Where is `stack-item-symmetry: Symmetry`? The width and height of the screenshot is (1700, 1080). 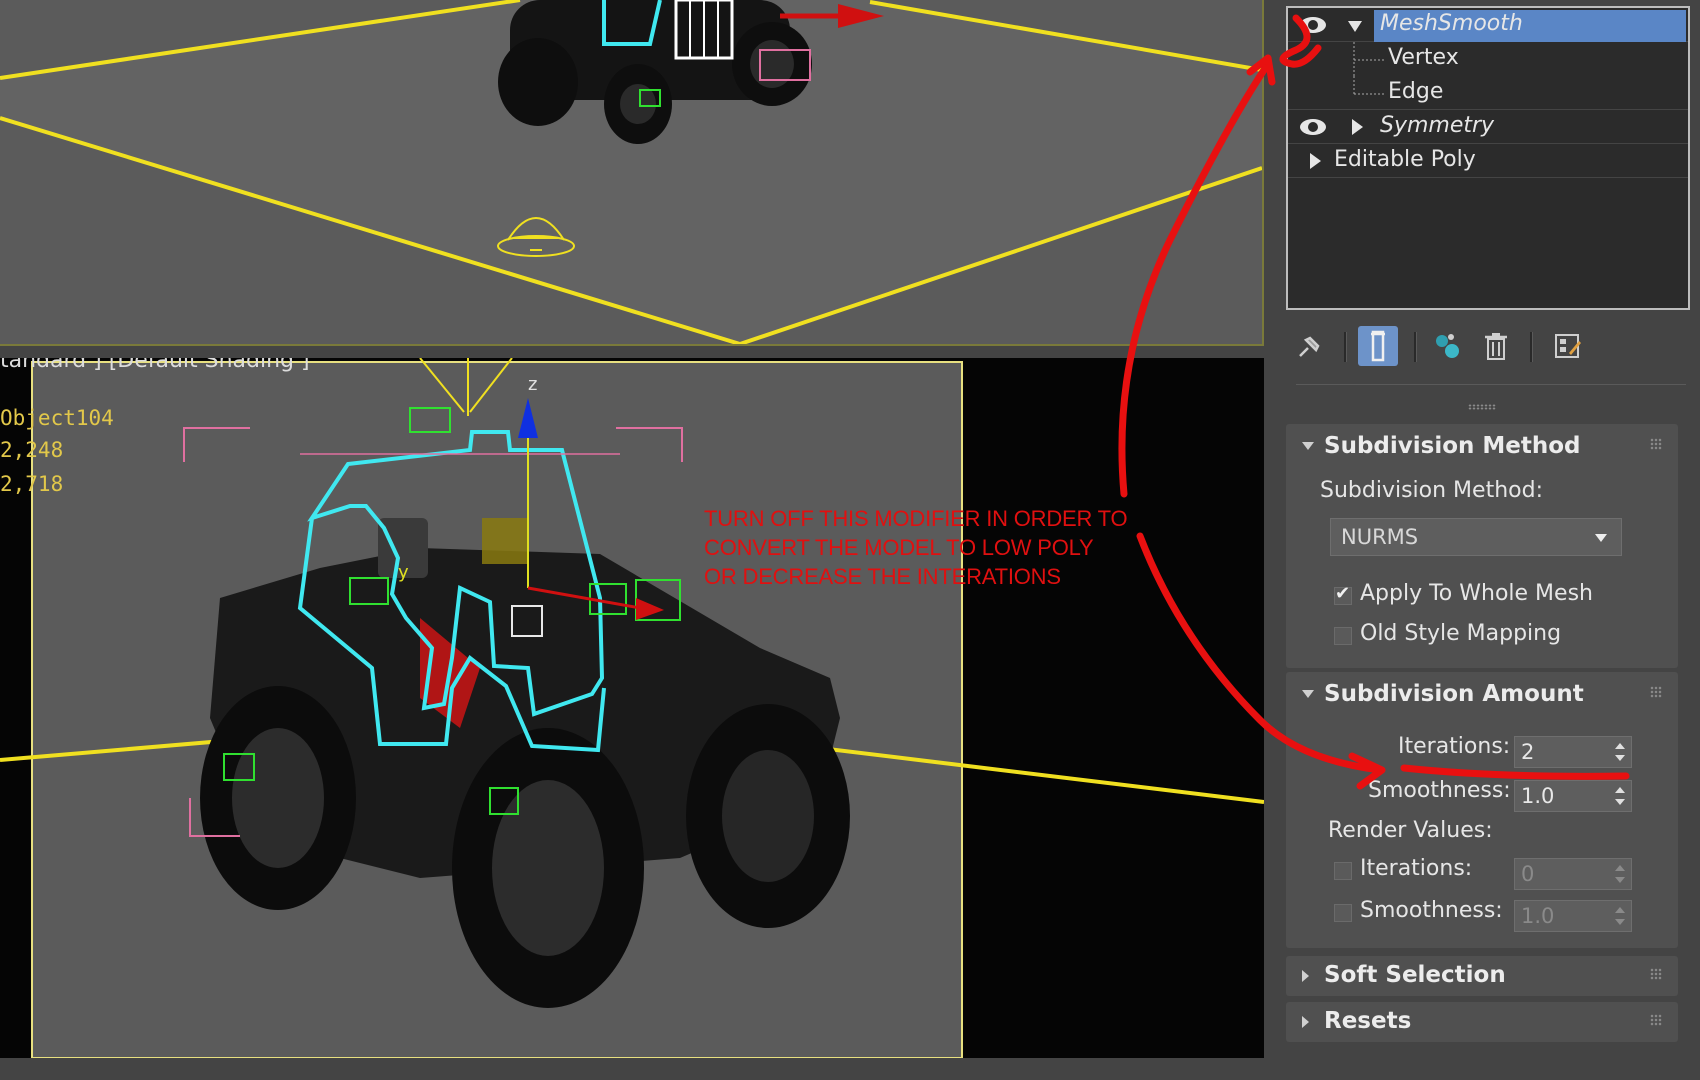
stack-item-symmetry: Symmetry is located at coordinates (1488, 127).